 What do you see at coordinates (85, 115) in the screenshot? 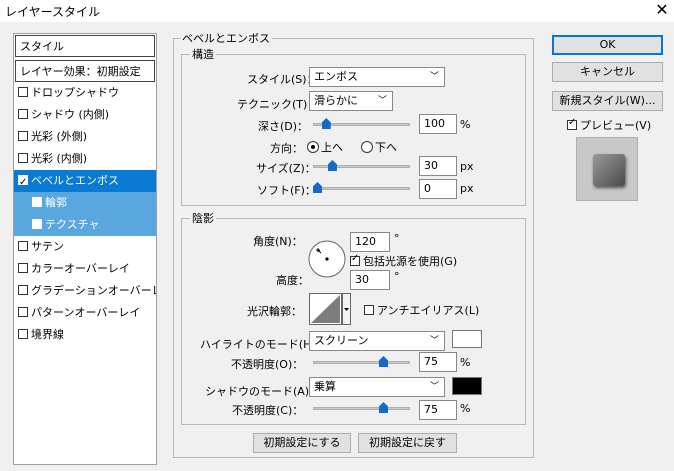
I see `list-item-inner-shadow: シャドウ (内側)` at bounding box center [85, 115].